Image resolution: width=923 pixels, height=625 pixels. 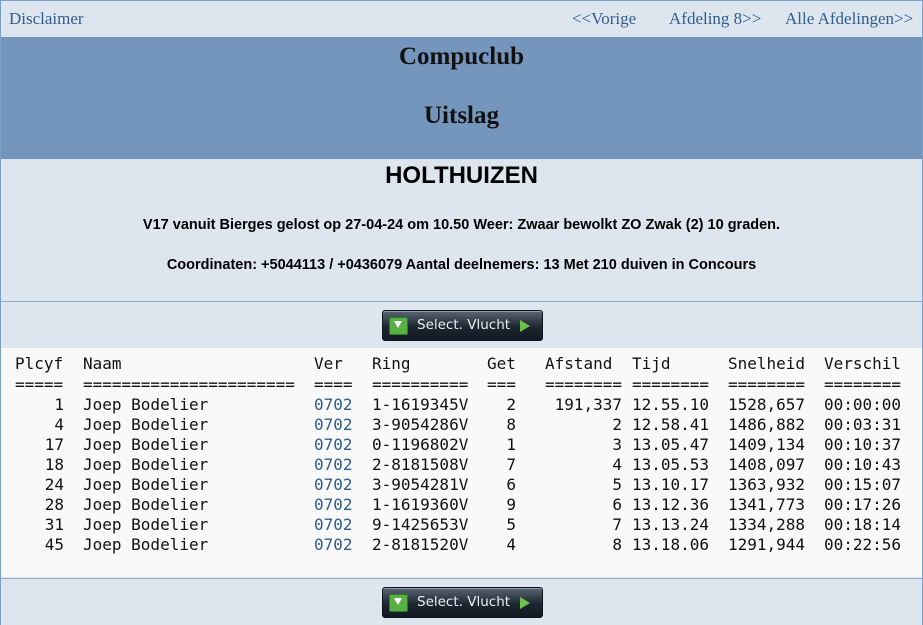 What do you see at coordinates (617, 464) in the screenshot?
I see `cell-afstand: 4` at bounding box center [617, 464].